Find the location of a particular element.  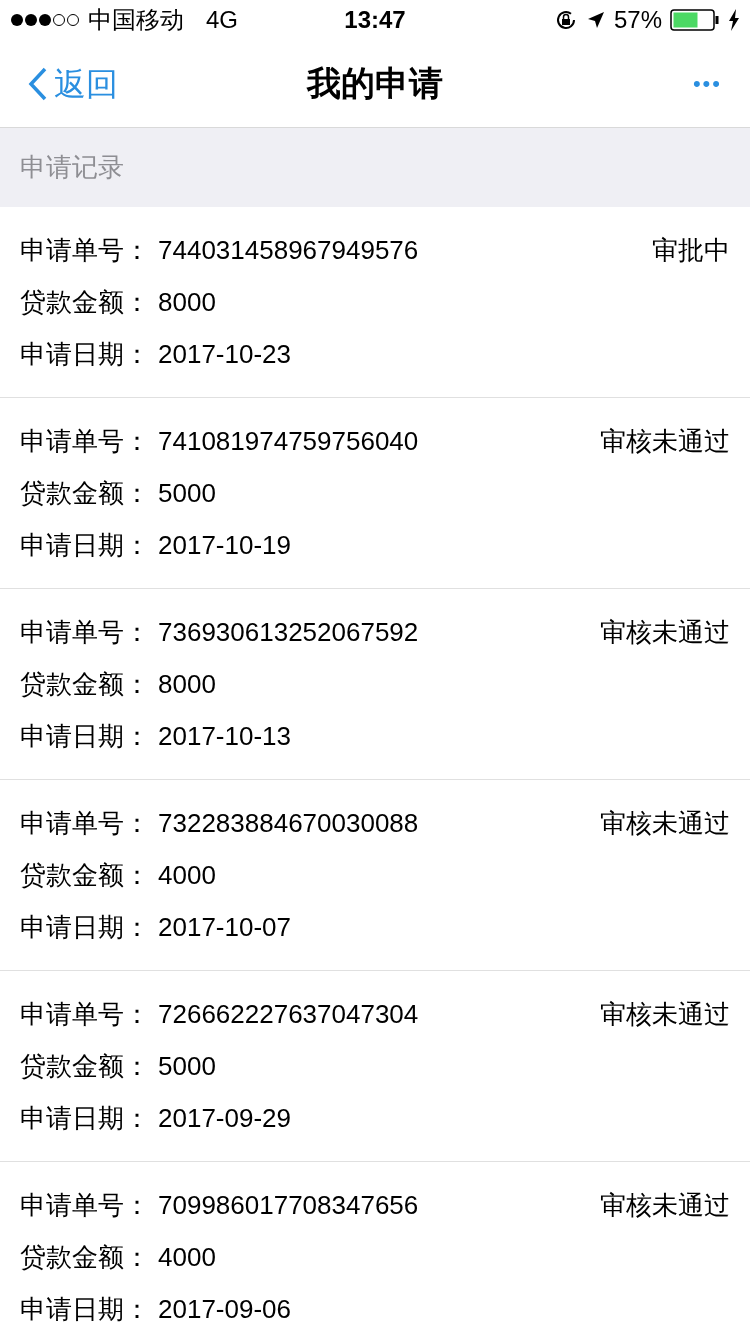

back-chevron-icon is located at coordinates (38, 83).